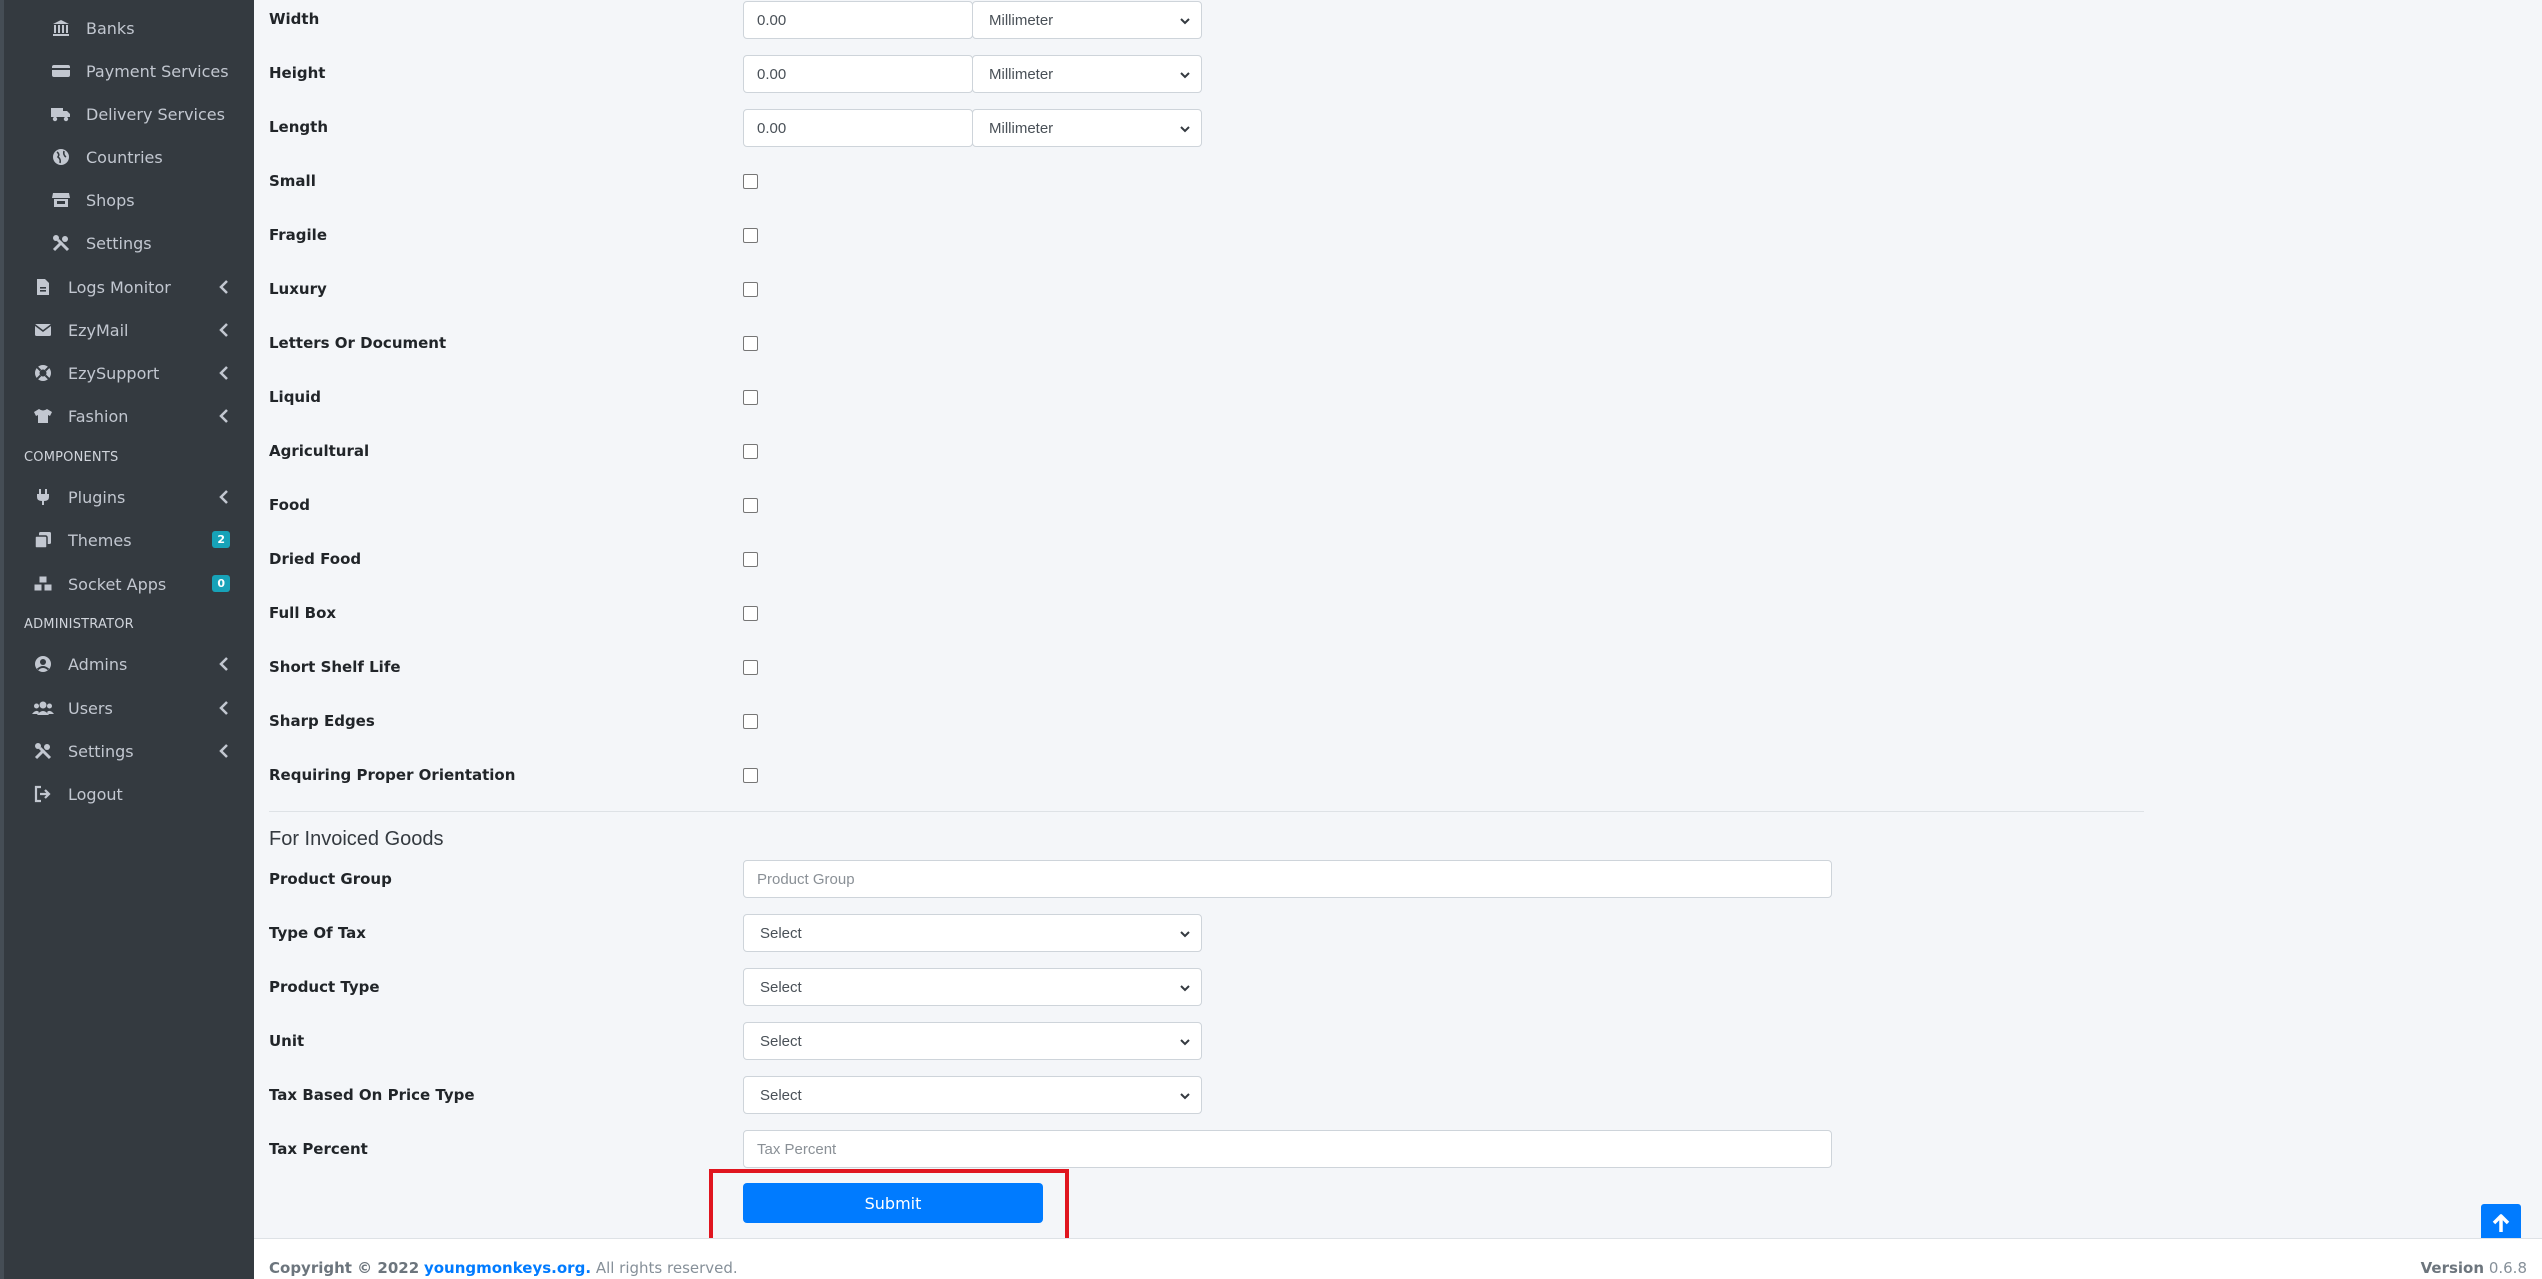 The image size is (2542, 1279). I want to click on sidebar-item-label: Countries, so click(124, 157).